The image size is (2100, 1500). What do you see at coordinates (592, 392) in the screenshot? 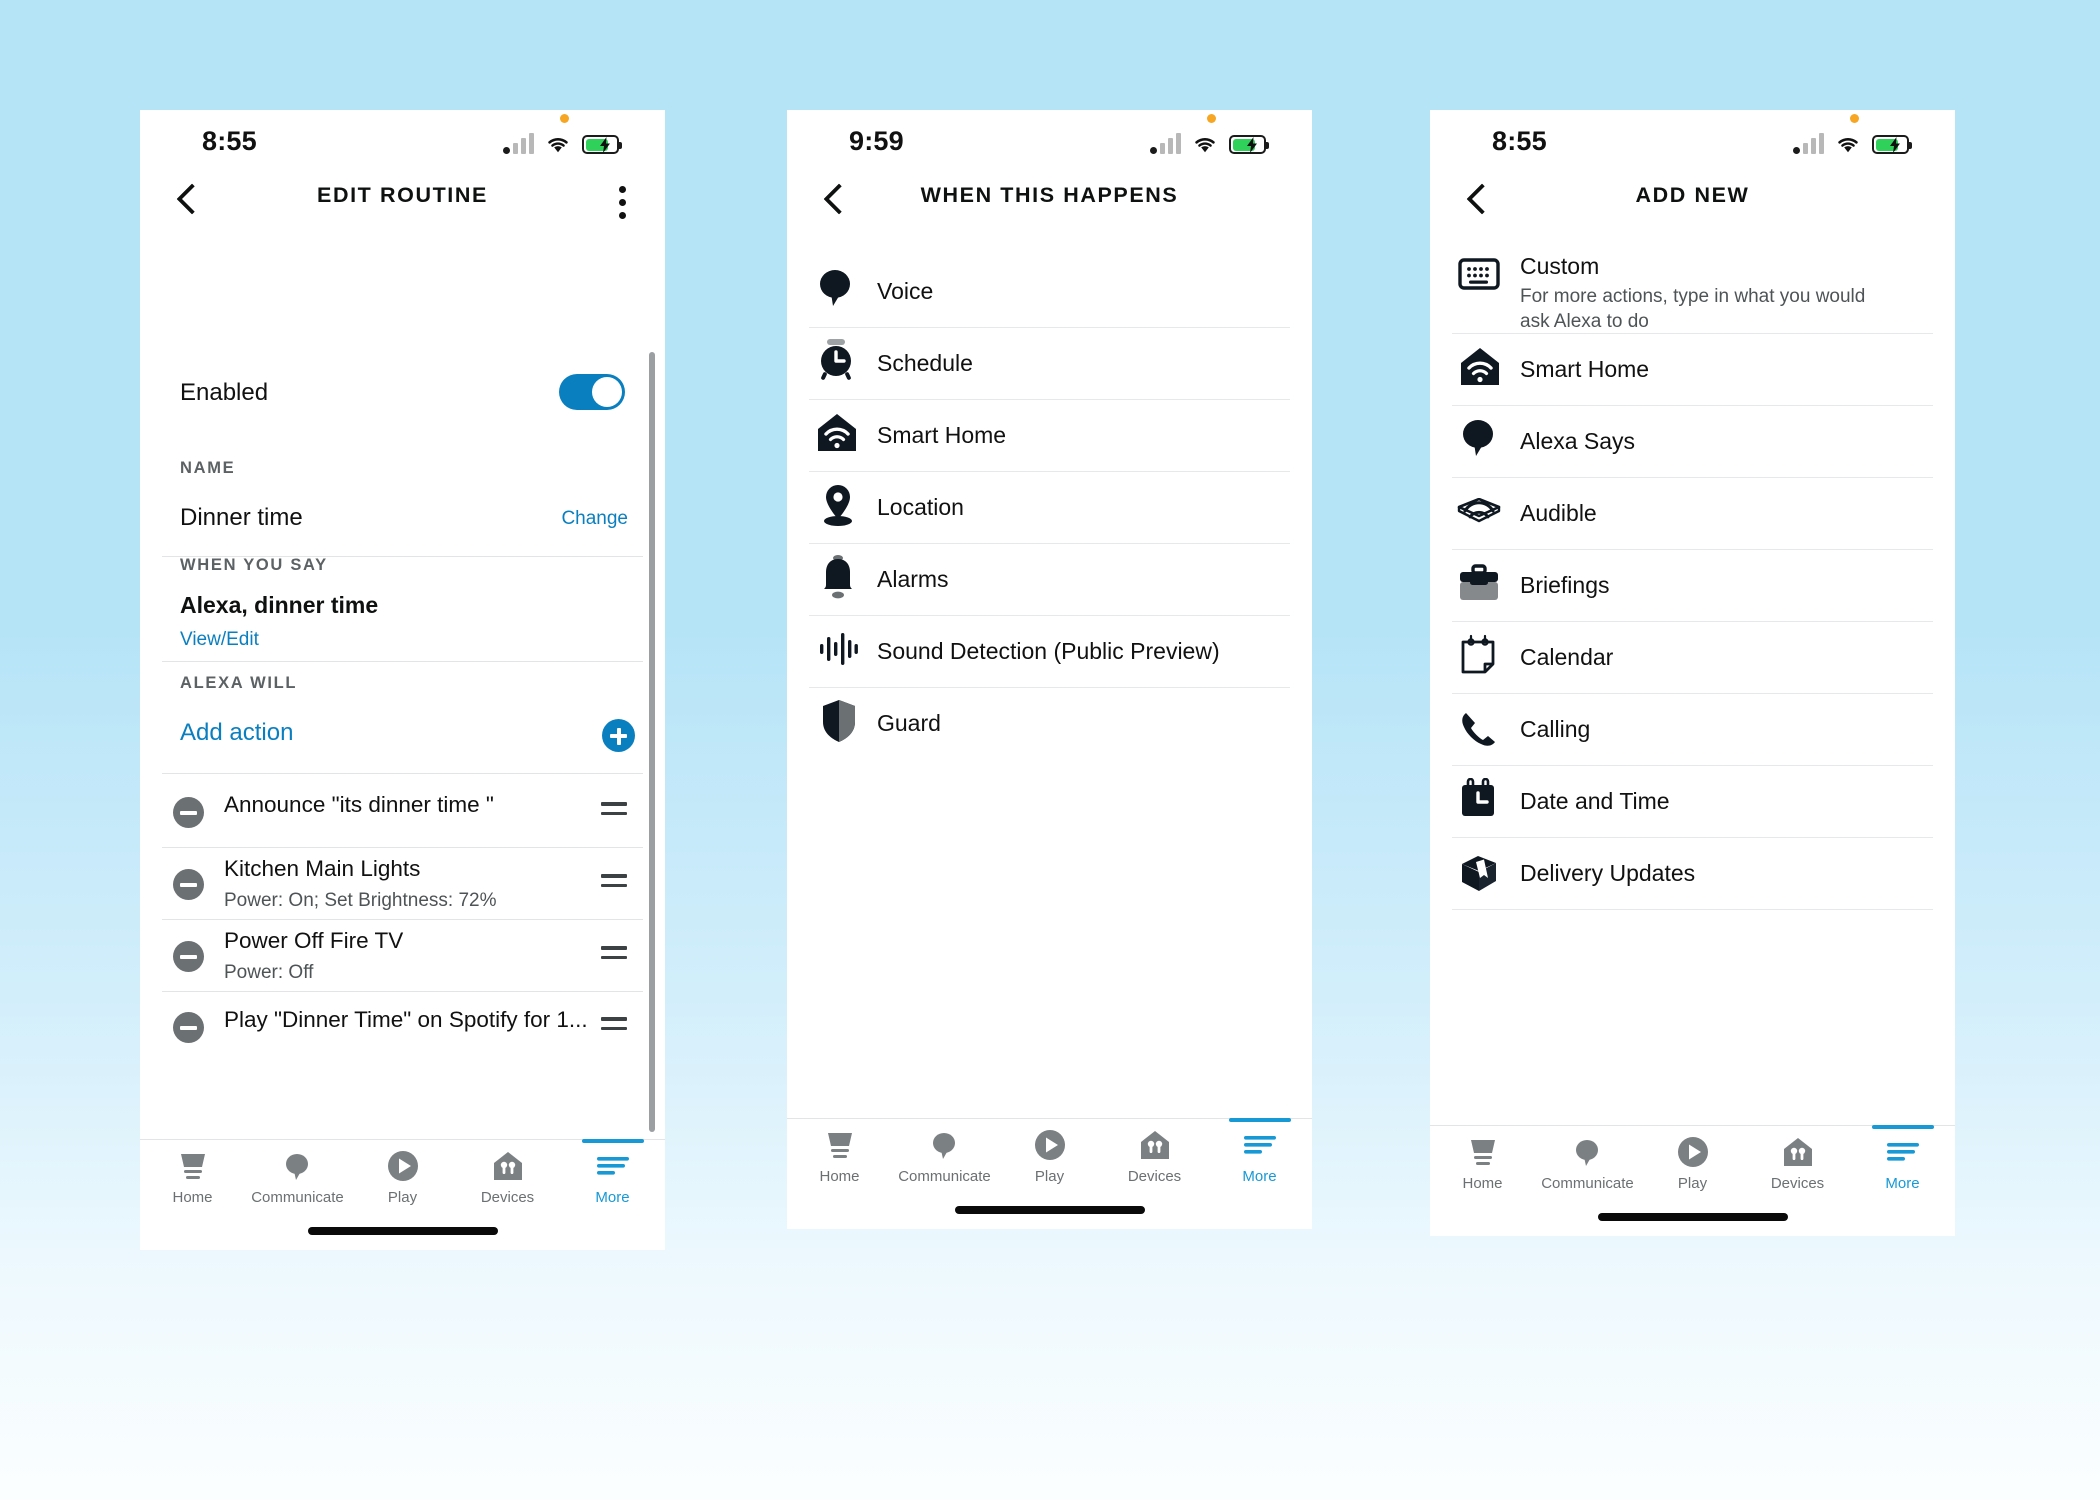
I see `enabled-toggle` at bounding box center [592, 392].